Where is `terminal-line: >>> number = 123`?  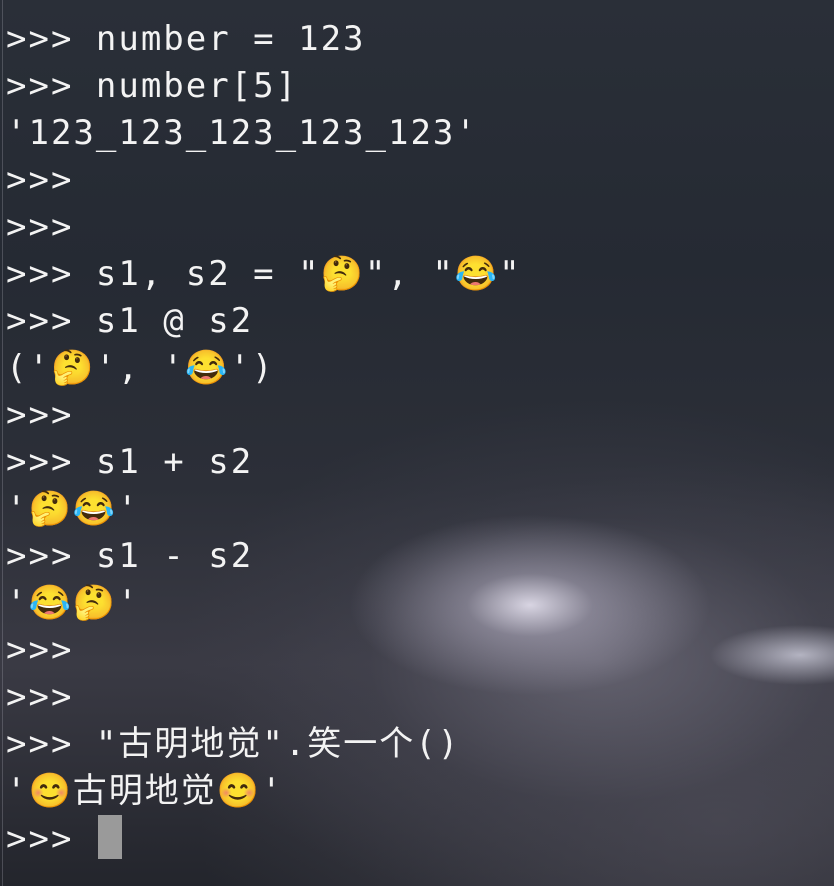 terminal-line: >>> number = 123 is located at coordinates (186, 39).